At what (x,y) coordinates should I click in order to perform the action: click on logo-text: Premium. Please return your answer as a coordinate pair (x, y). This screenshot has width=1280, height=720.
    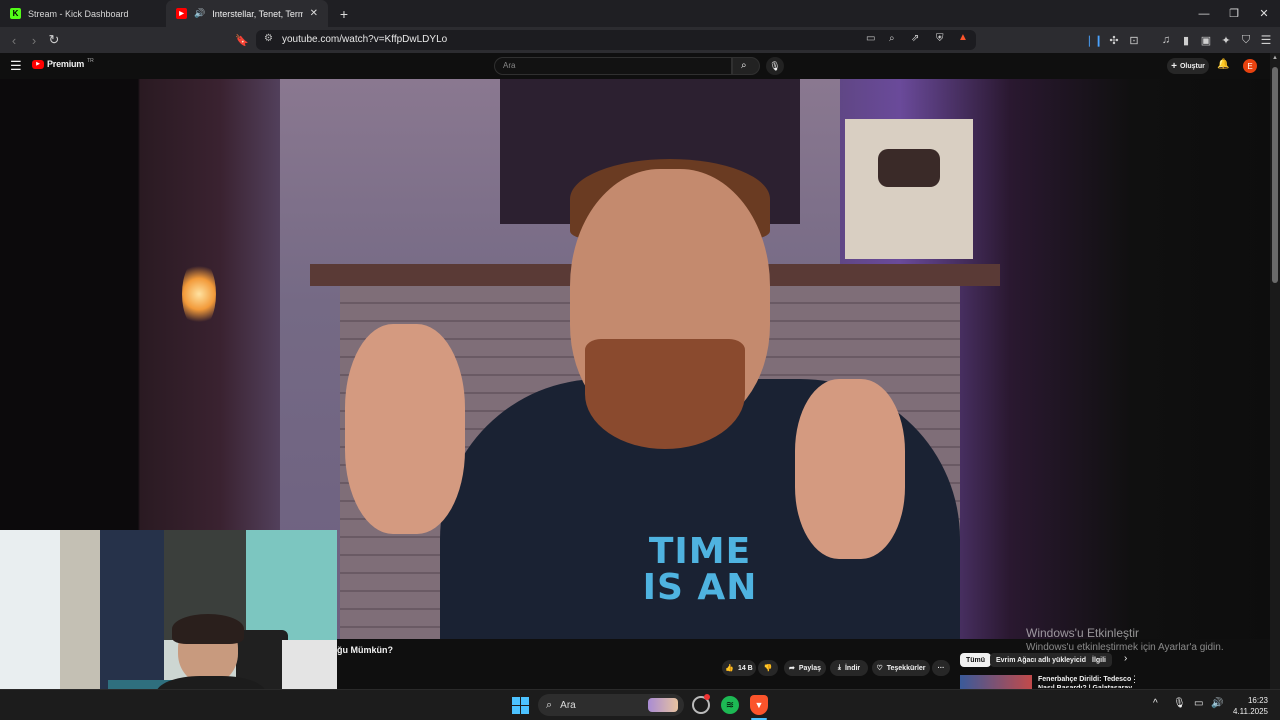
    Looking at the image, I should click on (66, 64).